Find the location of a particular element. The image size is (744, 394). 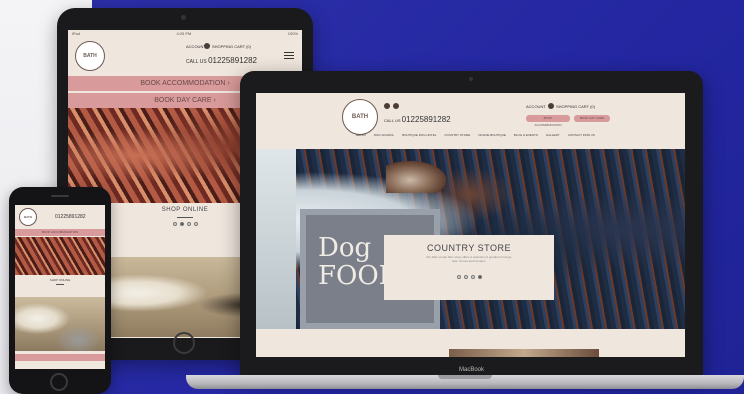

tablet-status-bar: iPad 4:25 PM 100% is located at coordinates (185, 34).